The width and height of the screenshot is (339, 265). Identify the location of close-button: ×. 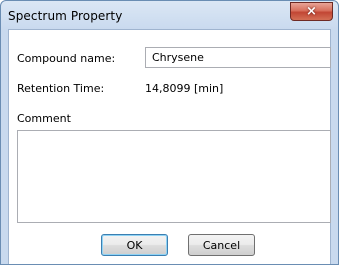
(311, 11).